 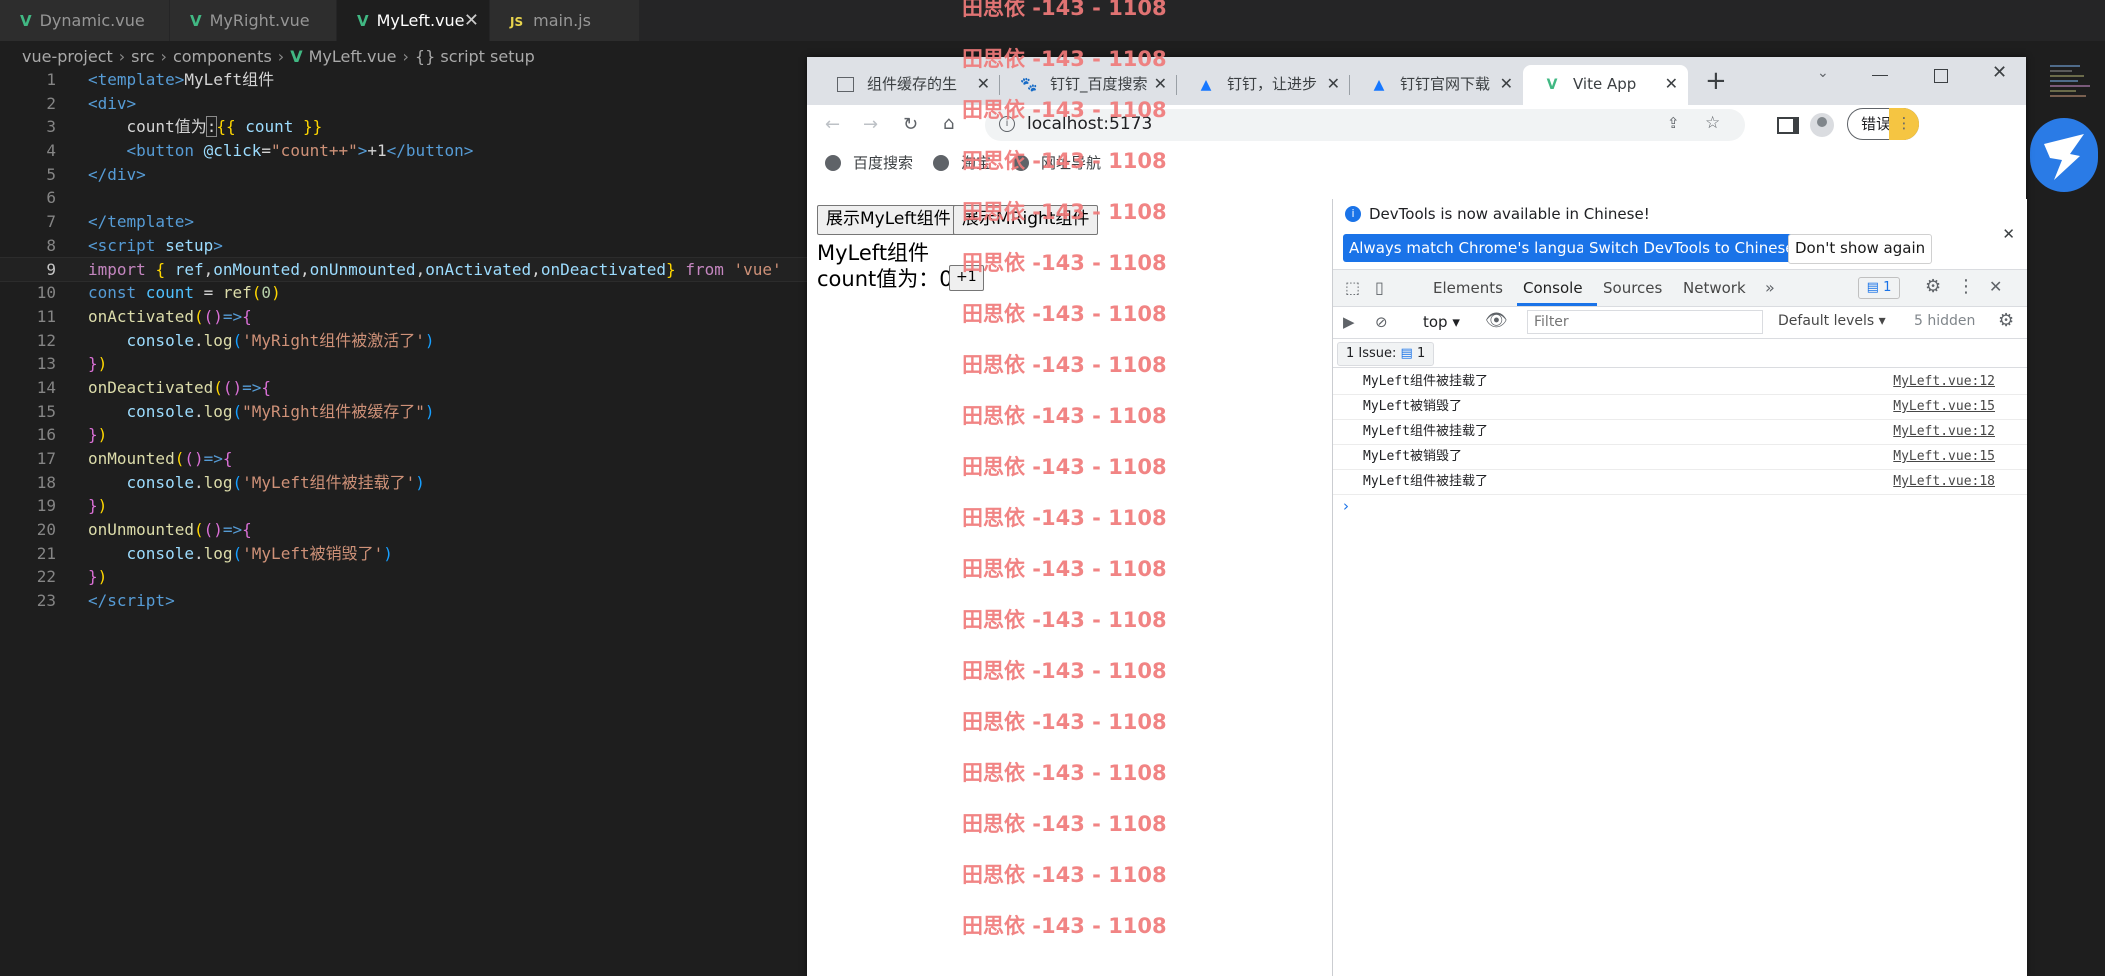 What do you see at coordinates (1476, 248) in the screenshot?
I see `match-language-button: Always match Chrome's language` at bounding box center [1476, 248].